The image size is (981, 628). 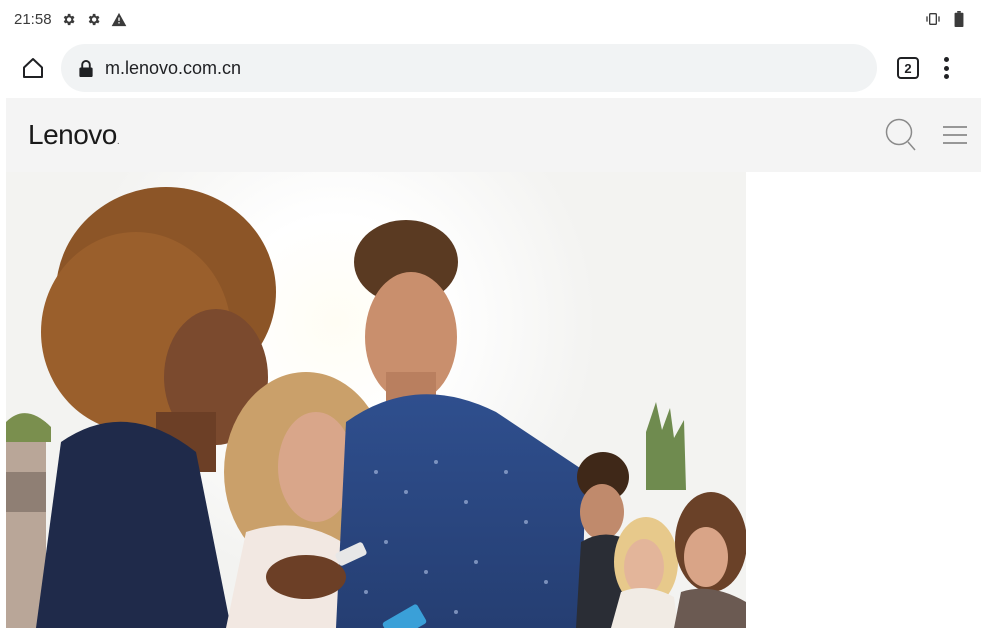 I want to click on logo-text: Lenovo, so click(x=72, y=134).